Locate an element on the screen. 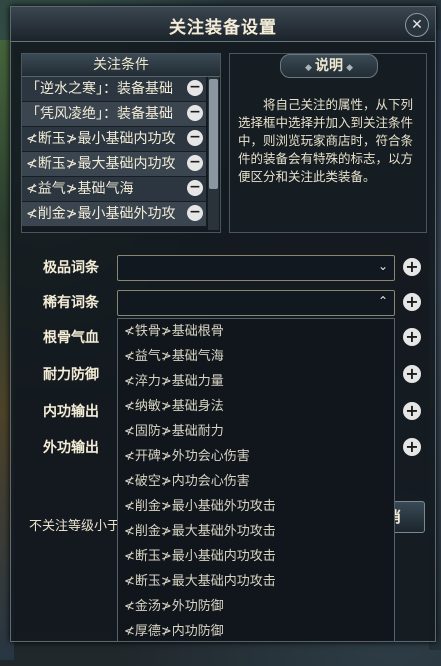 Image resolution: width=441 pixels, height=666 pixels. dropdown-option: ≮益气≯基础气海 is located at coordinates (256, 356).